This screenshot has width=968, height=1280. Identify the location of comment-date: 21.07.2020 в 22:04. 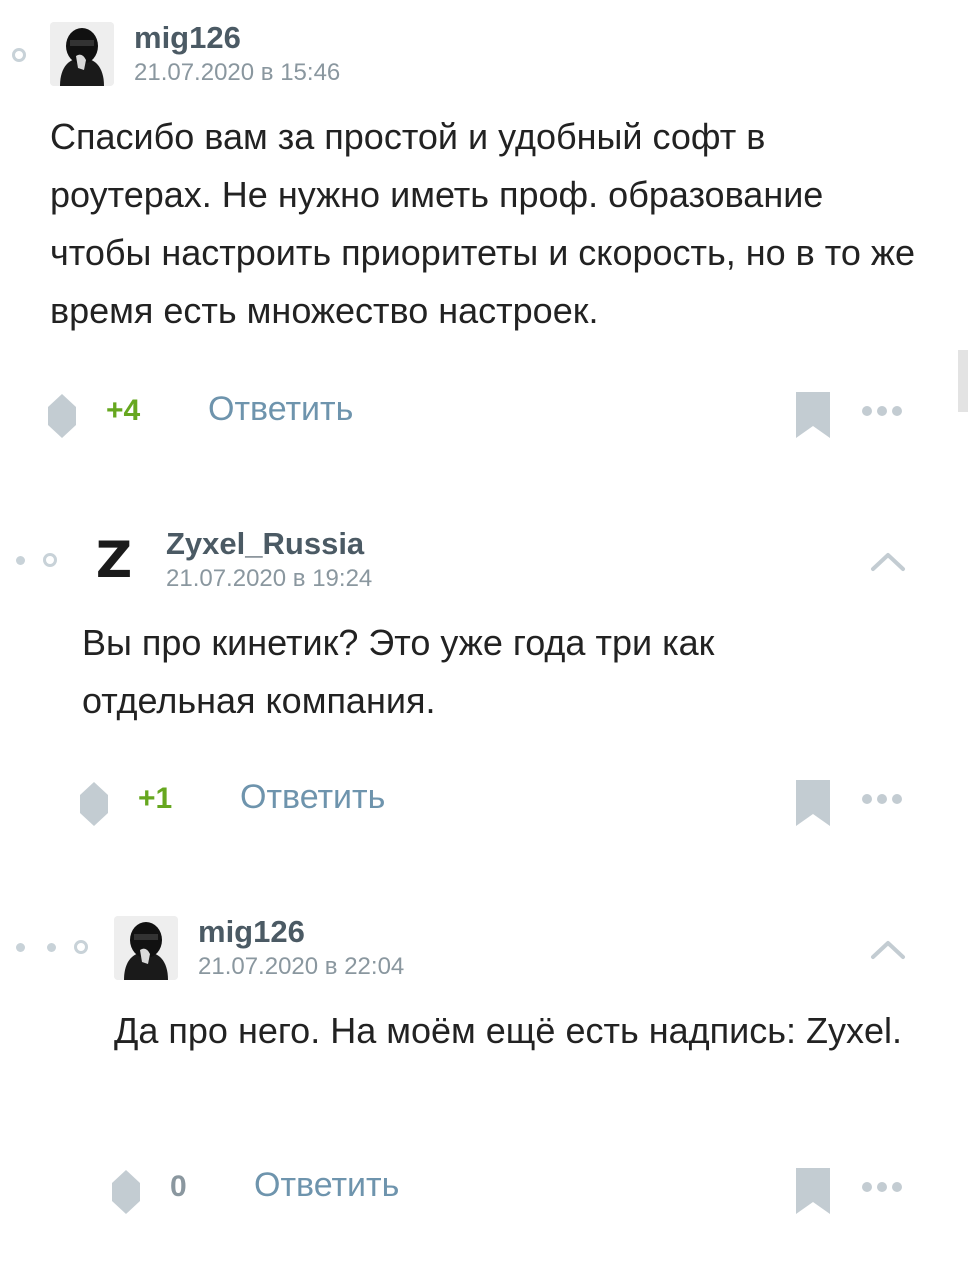
(301, 966).